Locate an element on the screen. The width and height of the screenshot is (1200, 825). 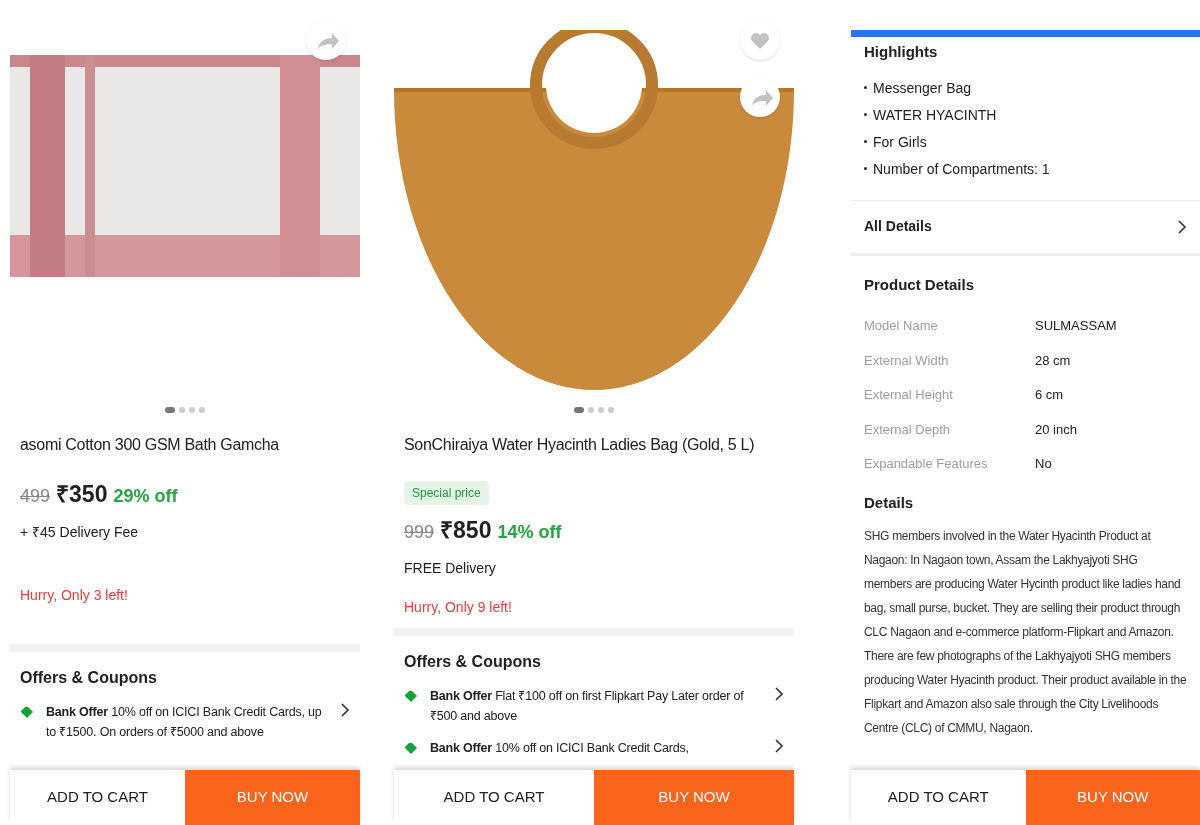
highlight-item: For Girls is located at coordinates (900, 142).